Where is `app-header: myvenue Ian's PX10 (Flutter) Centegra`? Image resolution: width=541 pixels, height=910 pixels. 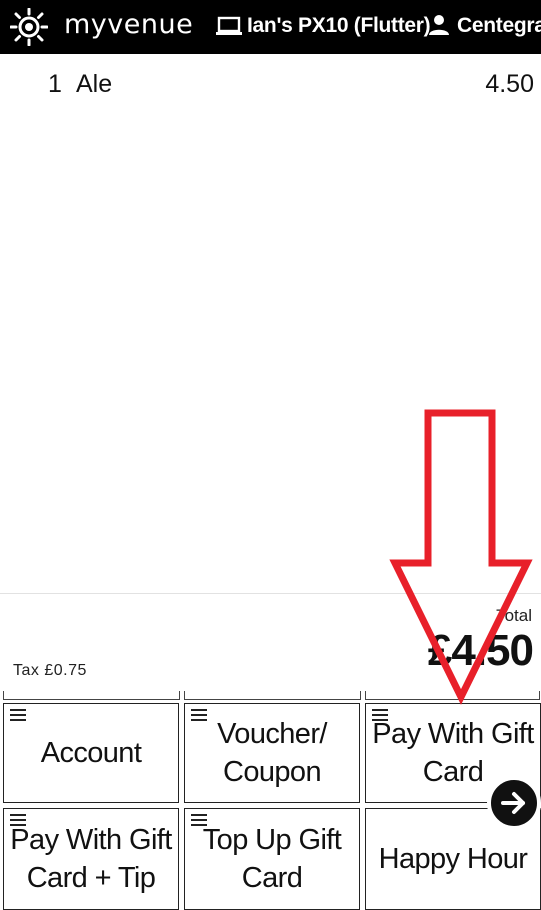
app-header: myvenue Ian's PX10 (Flutter) Centegra is located at coordinates (270, 27).